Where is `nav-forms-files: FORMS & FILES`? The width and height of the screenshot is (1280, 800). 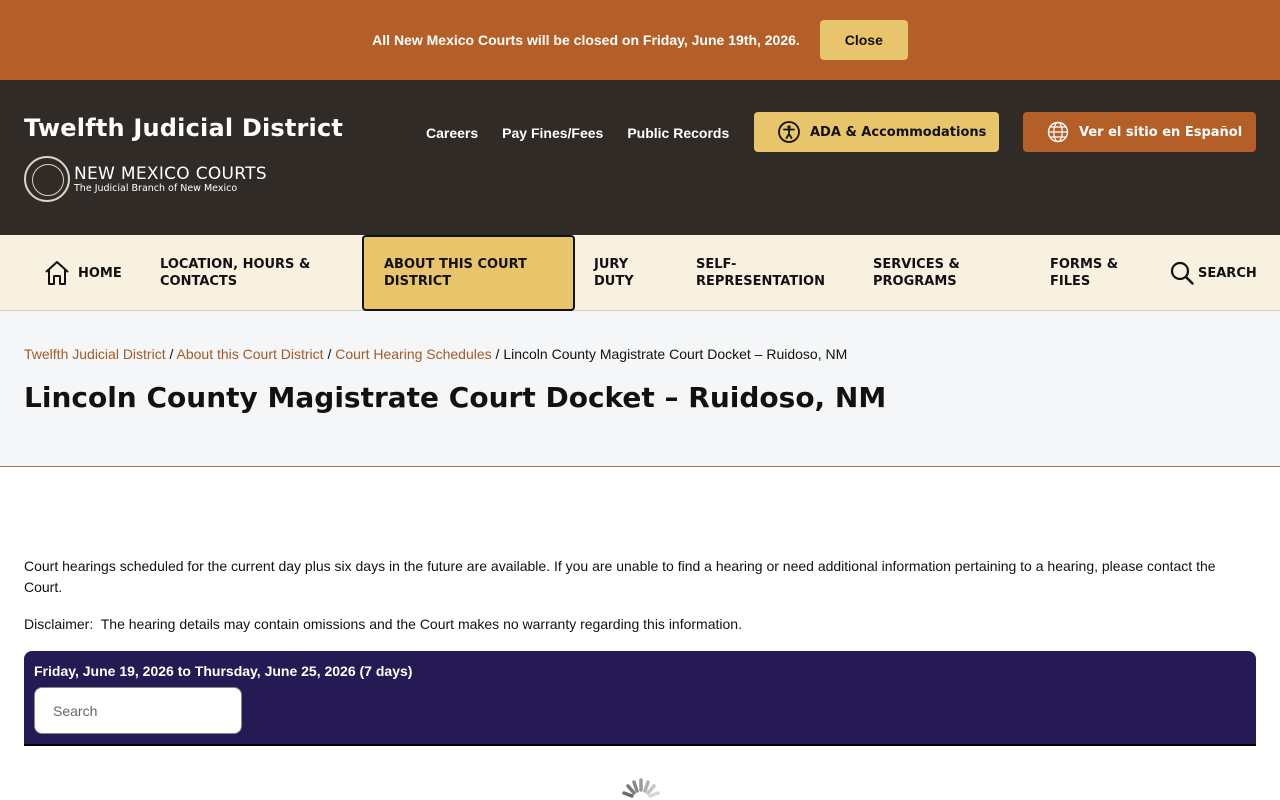
nav-forms-files: FORMS & FILES is located at coordinates (1095, 273).